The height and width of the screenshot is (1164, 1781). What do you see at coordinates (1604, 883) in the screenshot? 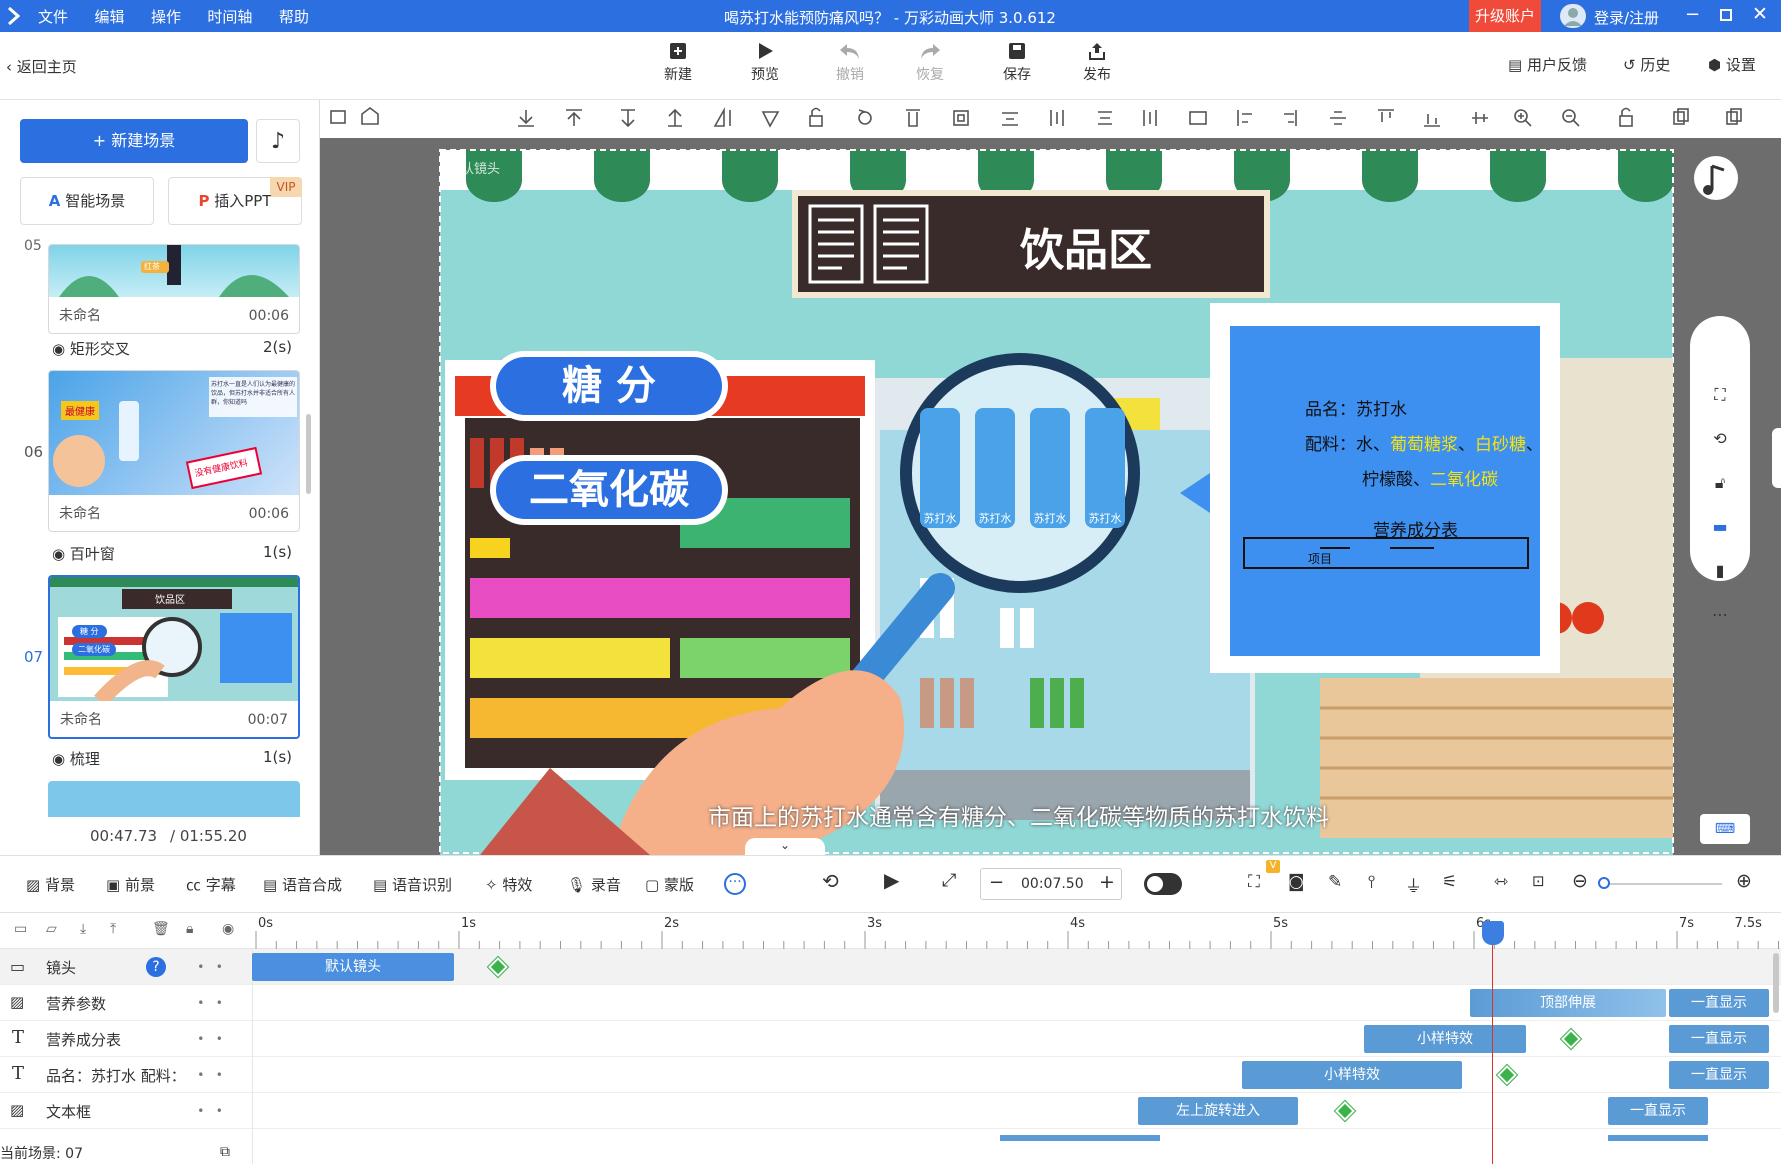
I see `zoom-slider-handle` at bounding box center [1604, 883].